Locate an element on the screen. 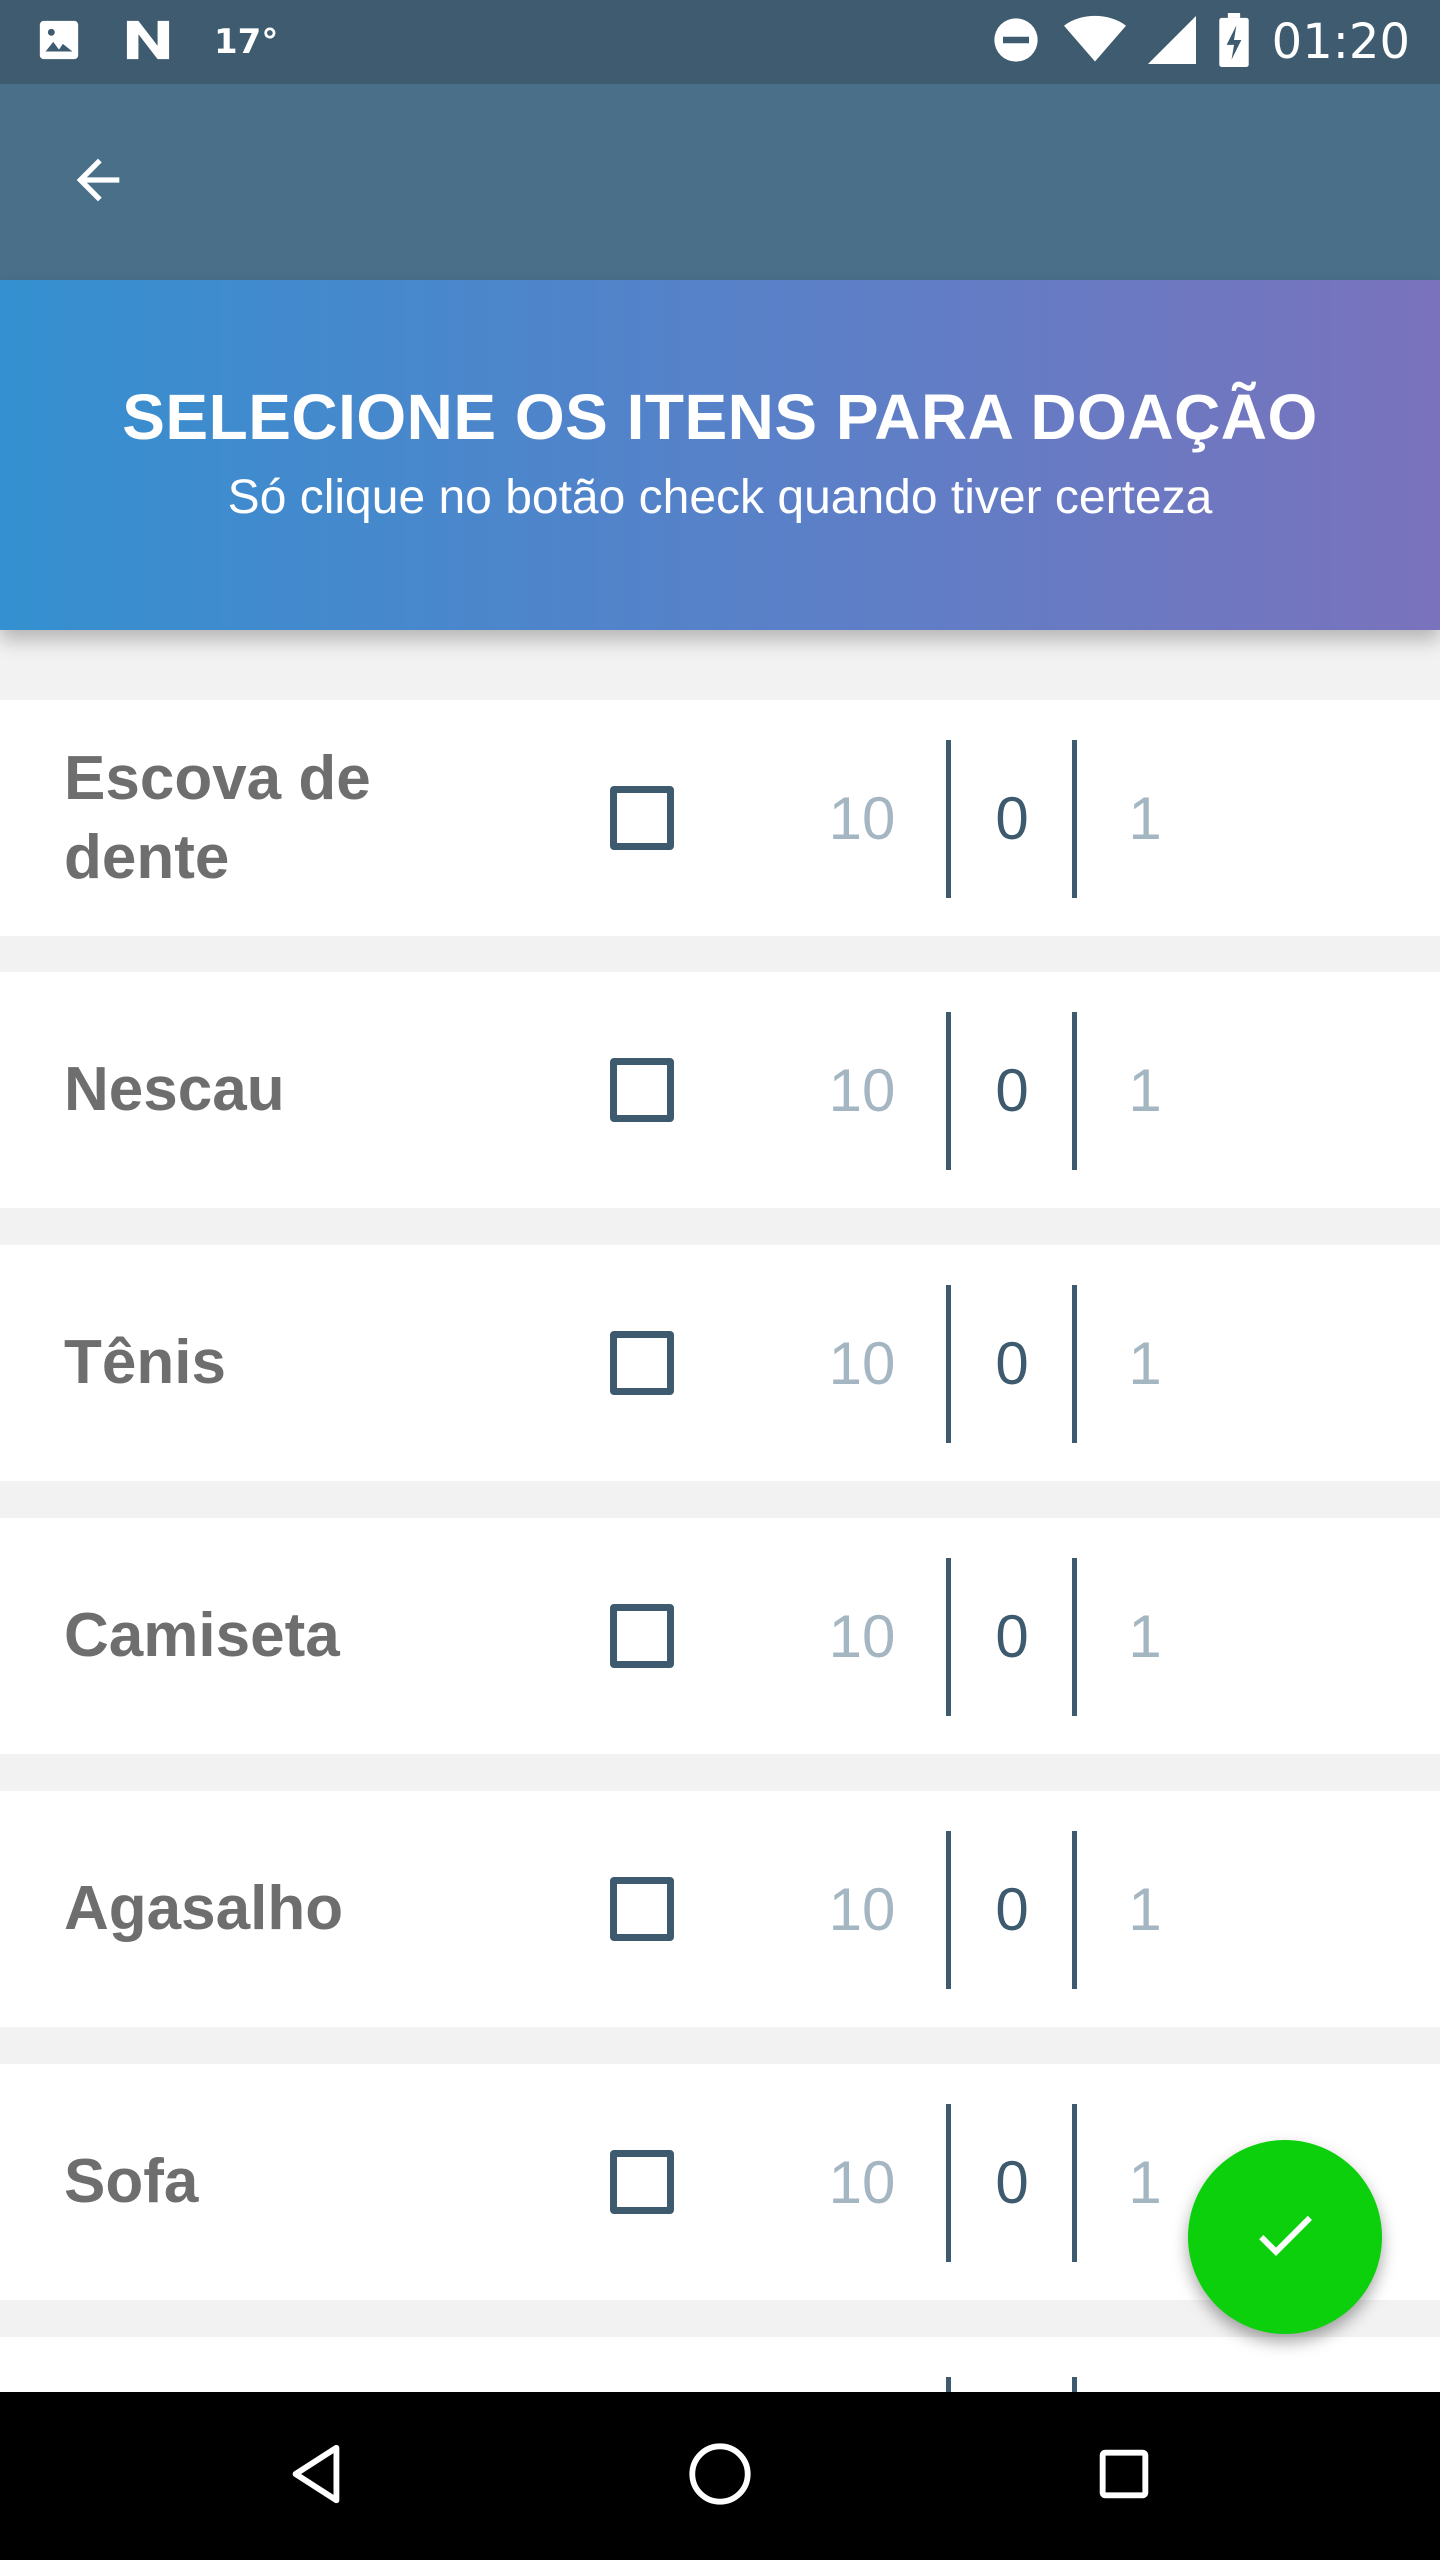 The height and width of the screenshot is (2560, 1440). back-button is located at coordinates (98, 182).